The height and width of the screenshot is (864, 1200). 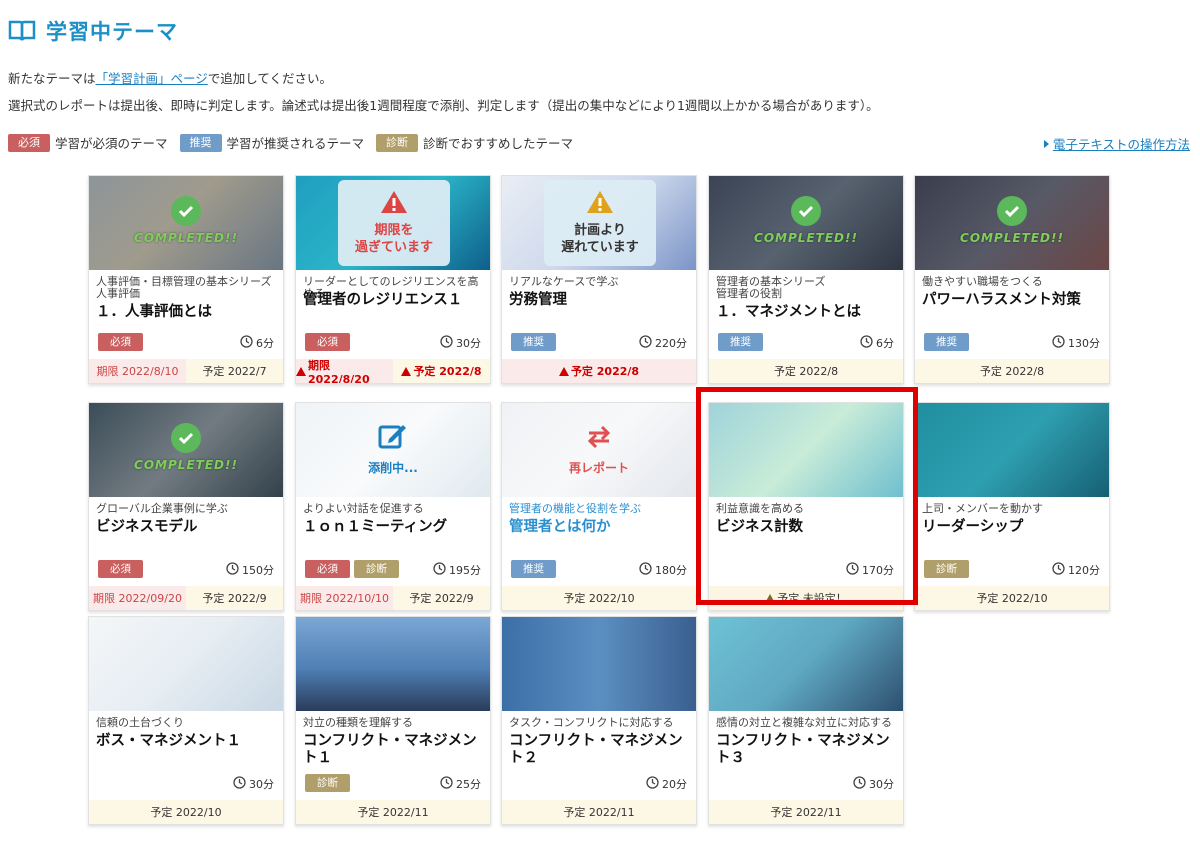 What do you see at coordinates (946, 342) in the screenshot?
I see `card-badges: 推奨` at bounding box center [946, 342].